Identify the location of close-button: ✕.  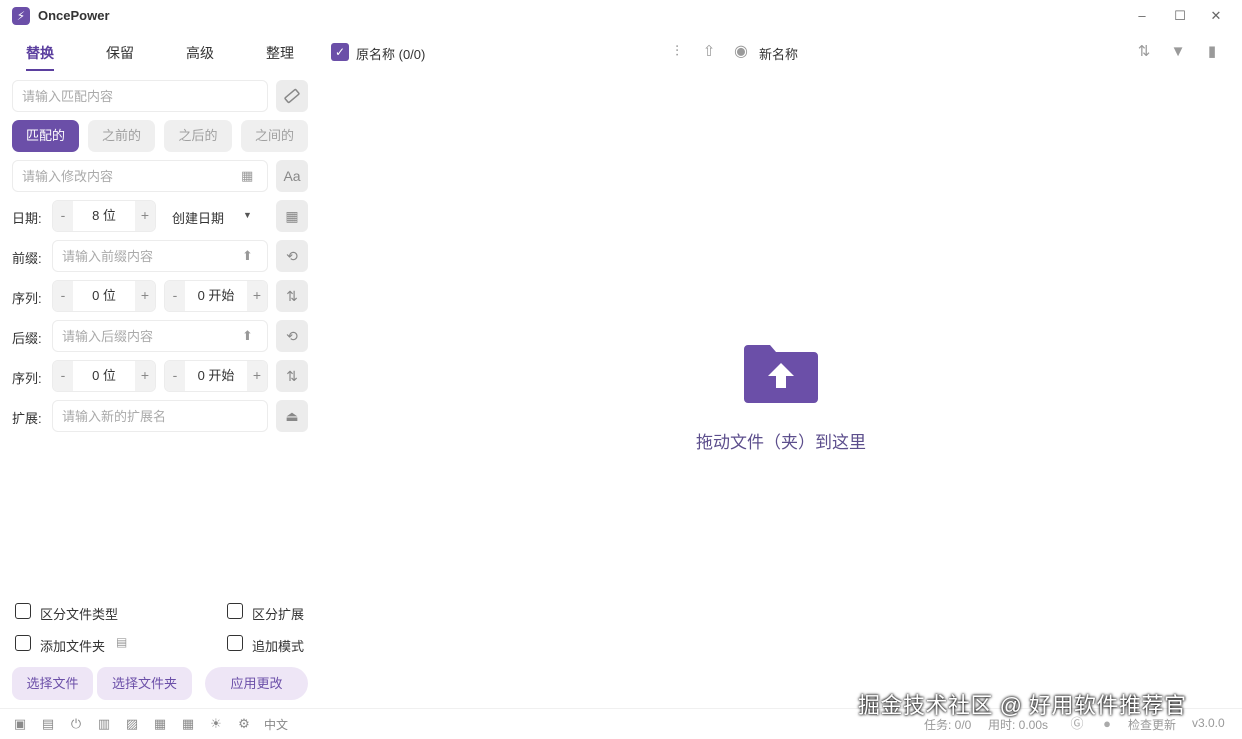
(1216, 16).